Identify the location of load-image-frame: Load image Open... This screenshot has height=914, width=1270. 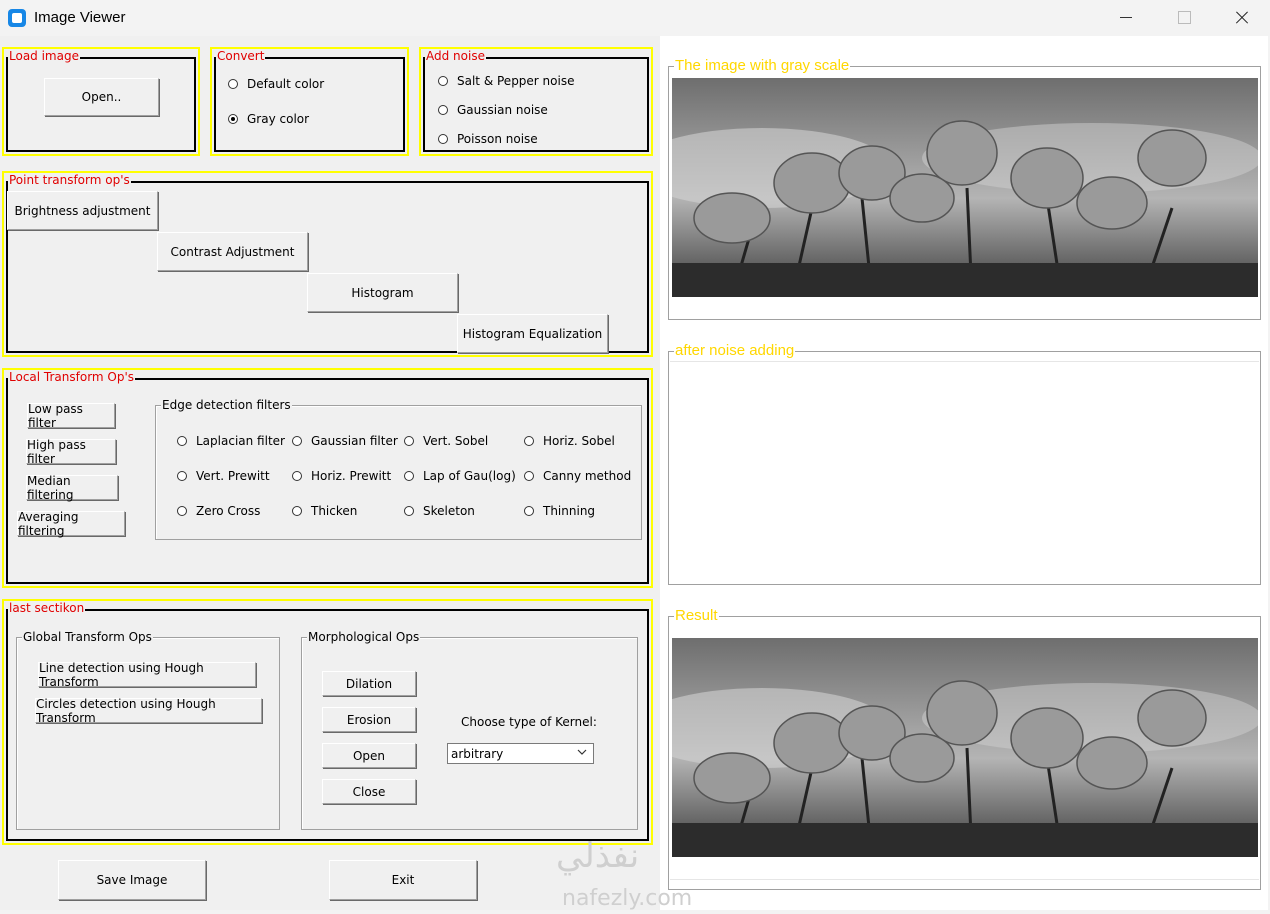
(101, 101).